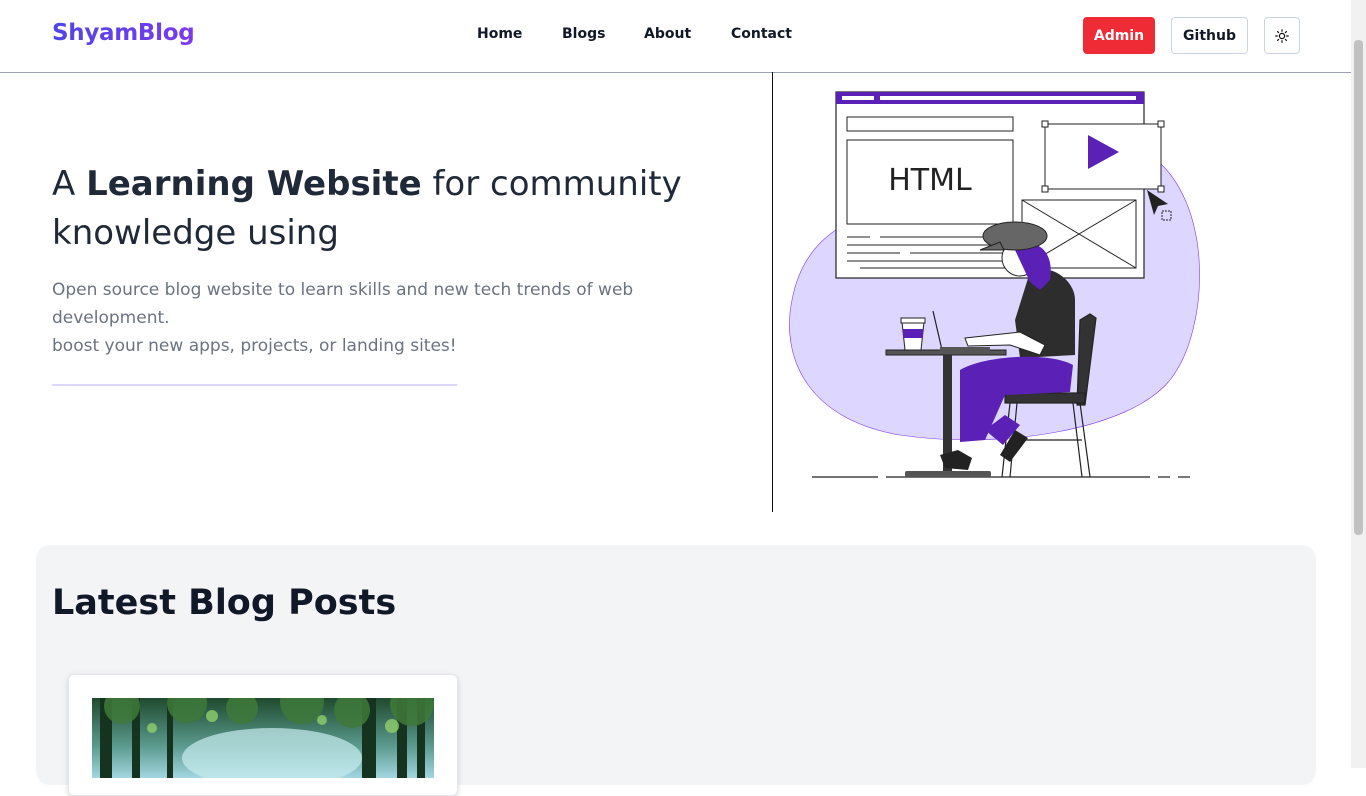 The width and height of the screenshot is (1366, 796). I want to click on theme-toggle-button, so click(1282, 35).